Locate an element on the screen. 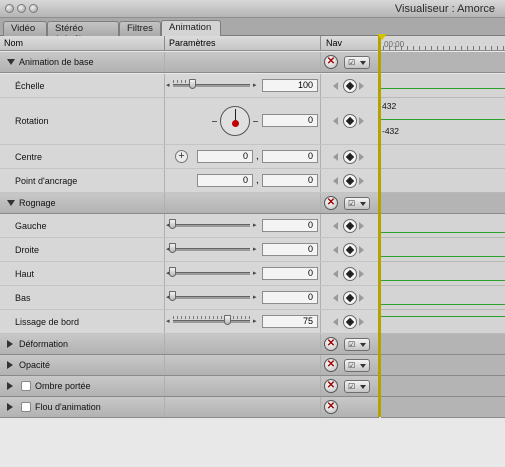 The width and height of the screenshot is (505, 467). edge-value-field: 75 is located at coordinates (290, 321).